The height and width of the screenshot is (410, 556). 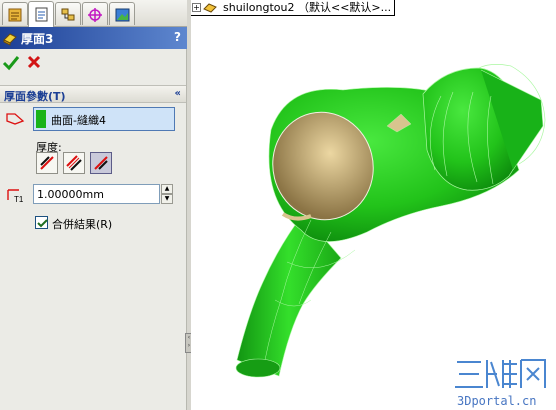 What do you see at coordinates (15, 119) in the screenshot?
I see `surface-selection-icon` at bounding box center [15, 119].